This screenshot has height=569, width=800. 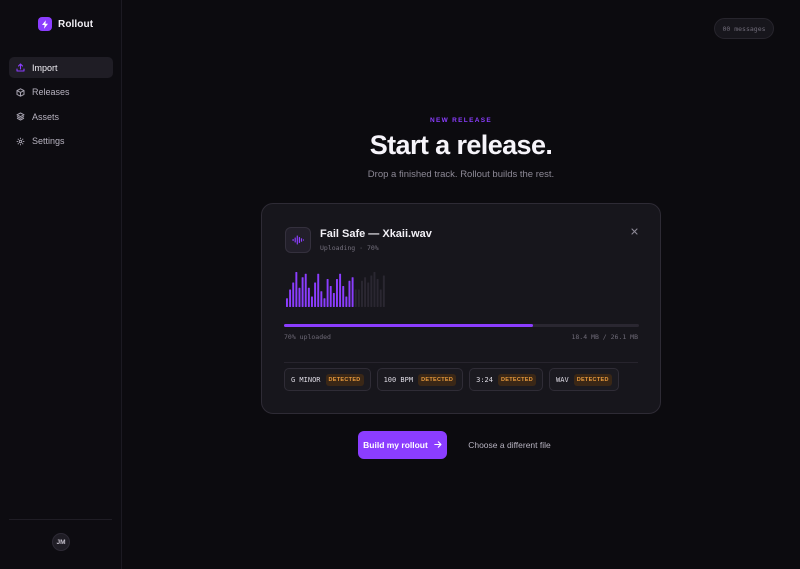 I want to click on layers-icon, so click(x=20, y=116).